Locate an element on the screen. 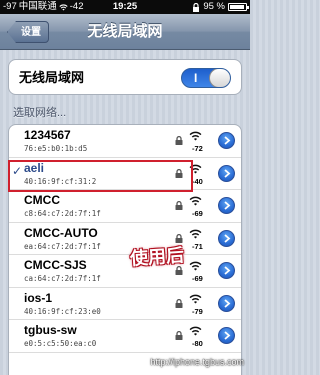 This screenshot has height=375, width=320. network-mac: 76:e5:b0:1b:d5 is located at coordinates (56, 148).